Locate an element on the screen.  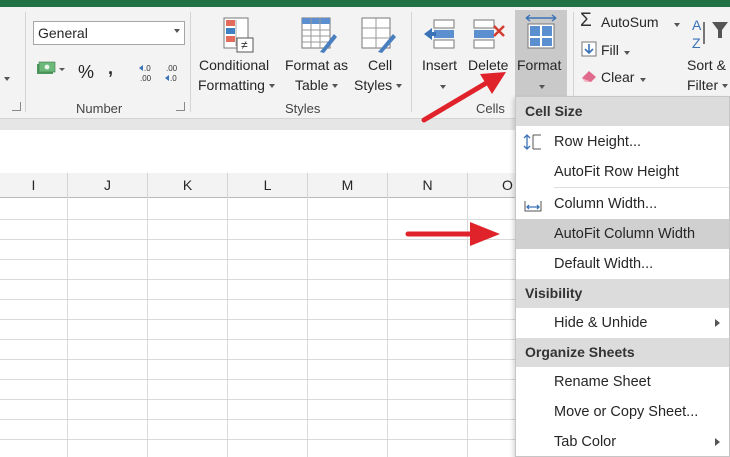
menu-item-autofit-row-height-label: AutoFit Row Height is located at coordinates (616, 172).